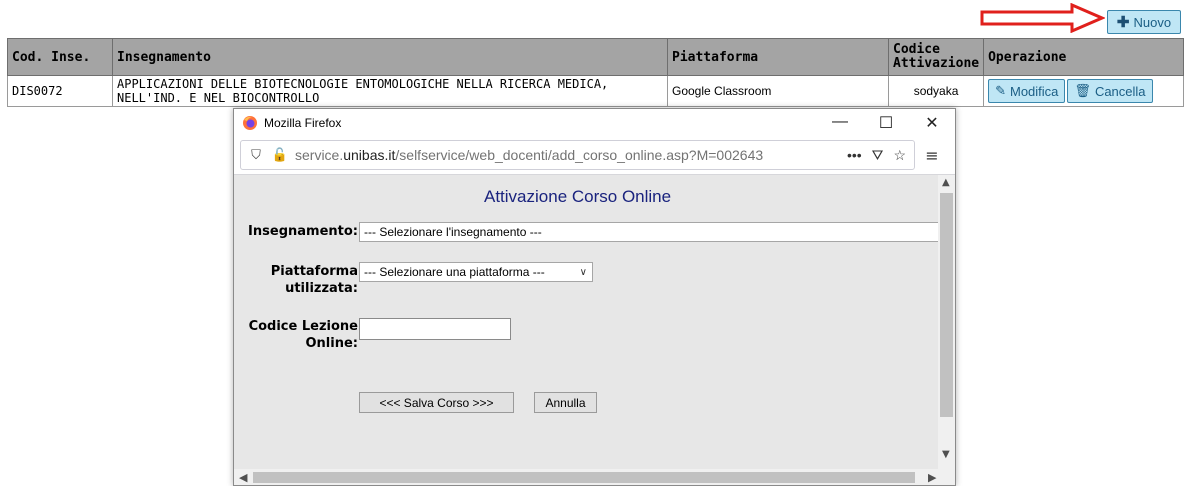 The image size is (1184, 486). What do you see at coordinates (453, 232) in the screenshot?
I see `insegnamento-select-value: --- Selezionare l'insegnamento ---` at bounding box center [453, 232].